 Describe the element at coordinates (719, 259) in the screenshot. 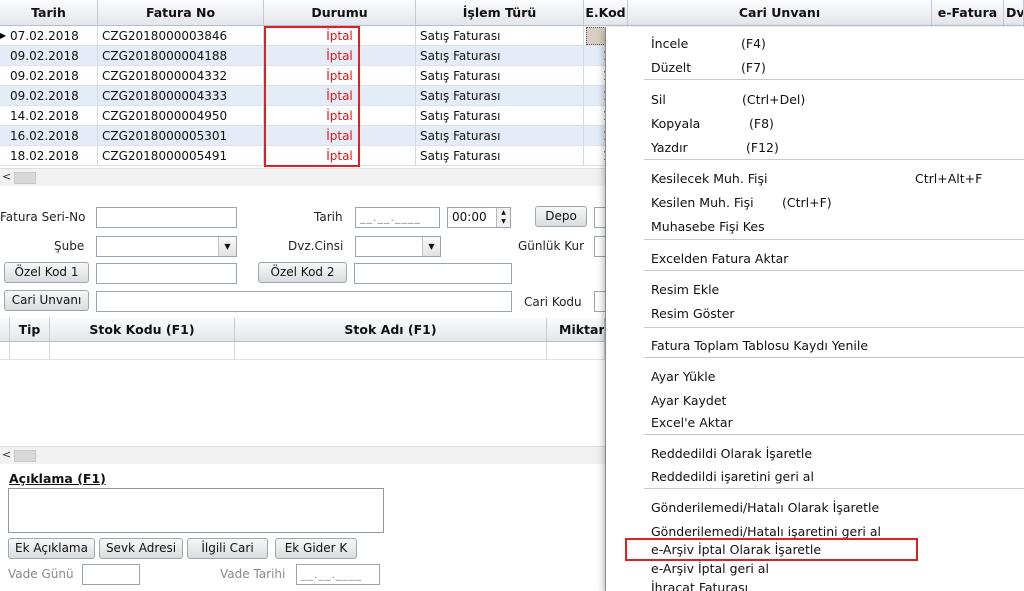

I see `menu-item: Excelden Fatura Aktar` at that location.